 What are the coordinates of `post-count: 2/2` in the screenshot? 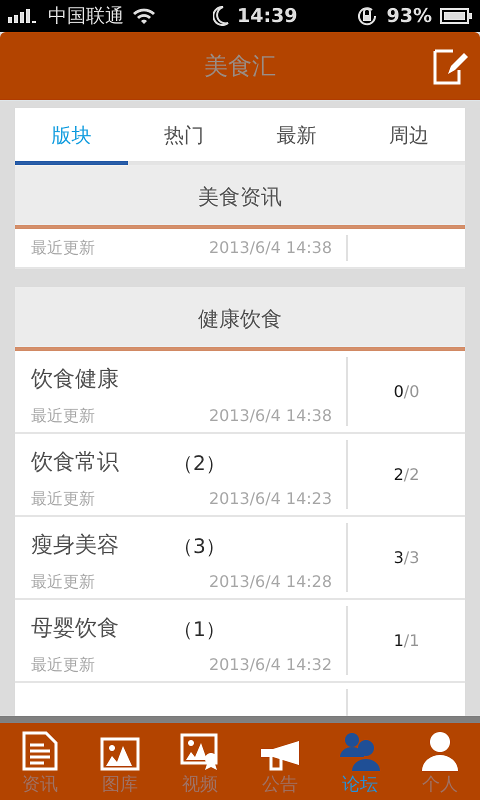 It's located at (407, 475).